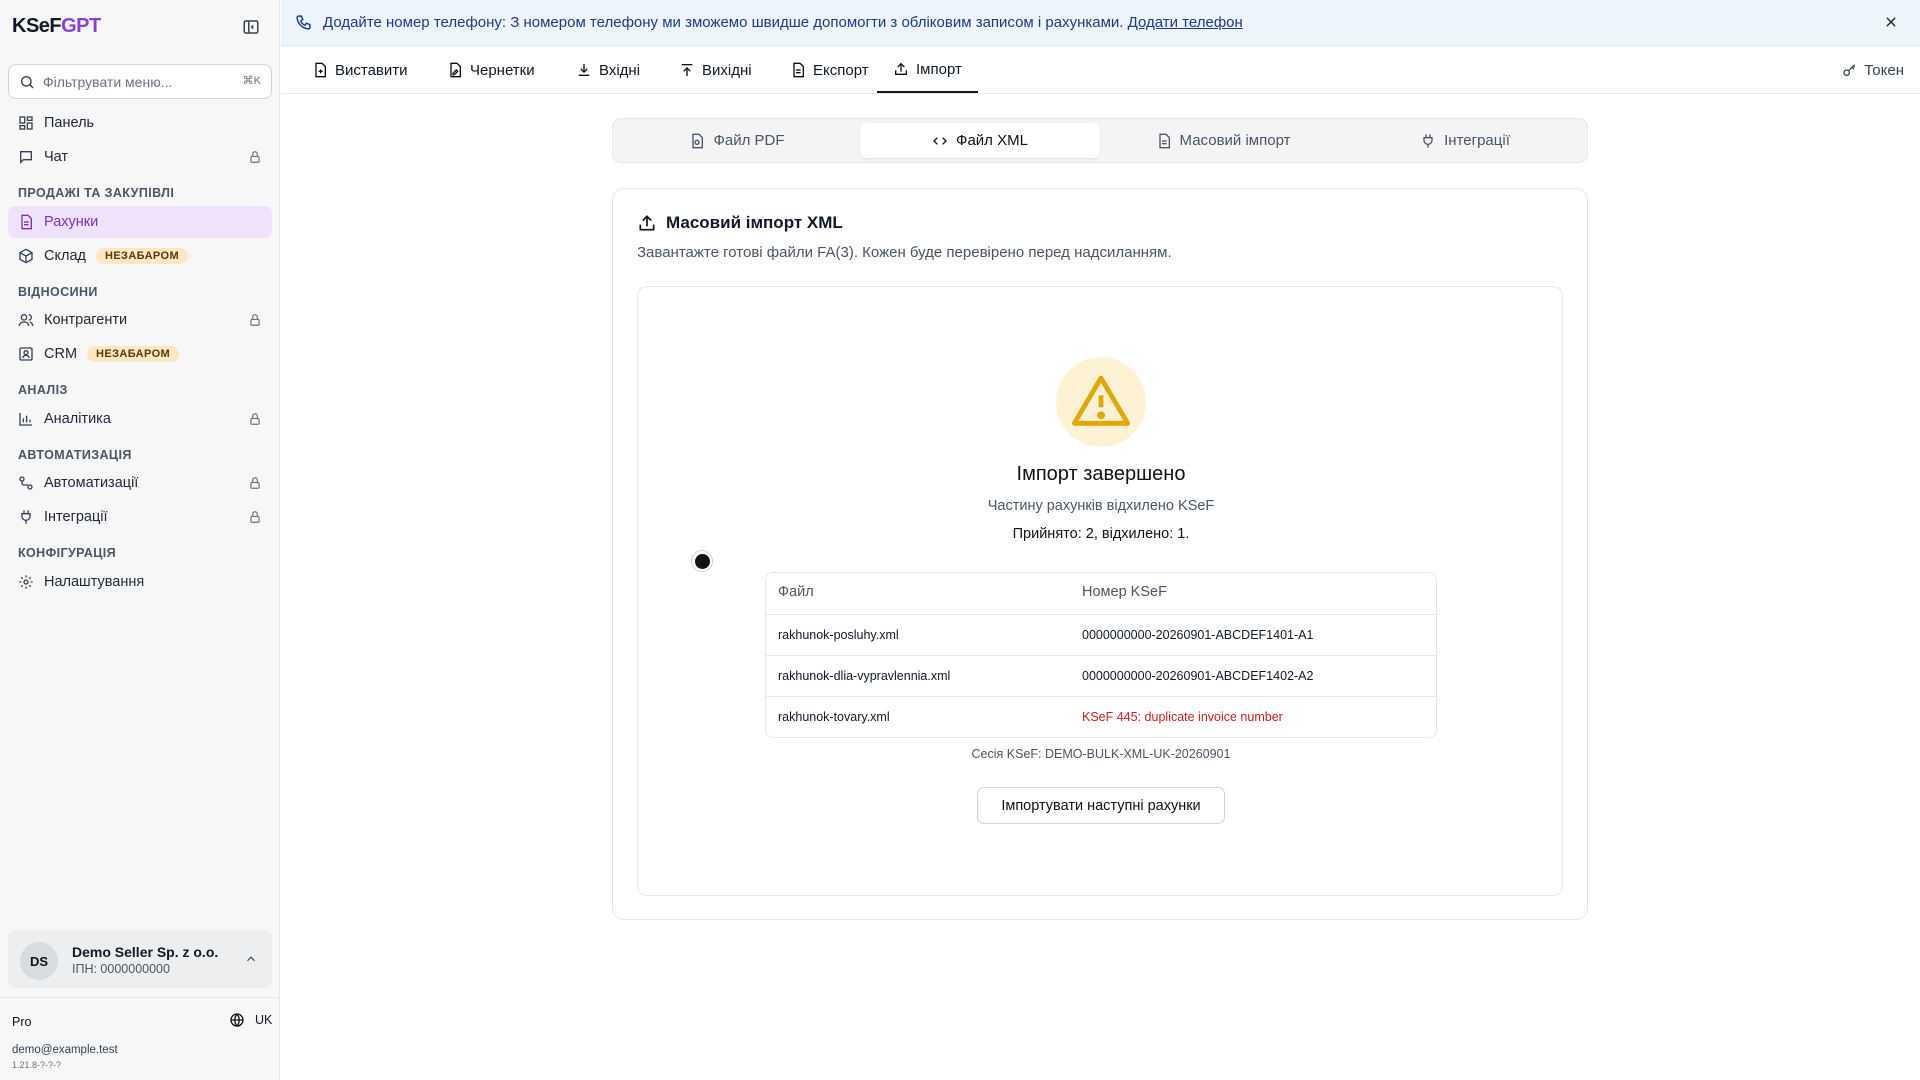  Describe the element at coordinates (140, 582) in the screenshot. I see `sidebar-item-settings: Налаштування` at that location.